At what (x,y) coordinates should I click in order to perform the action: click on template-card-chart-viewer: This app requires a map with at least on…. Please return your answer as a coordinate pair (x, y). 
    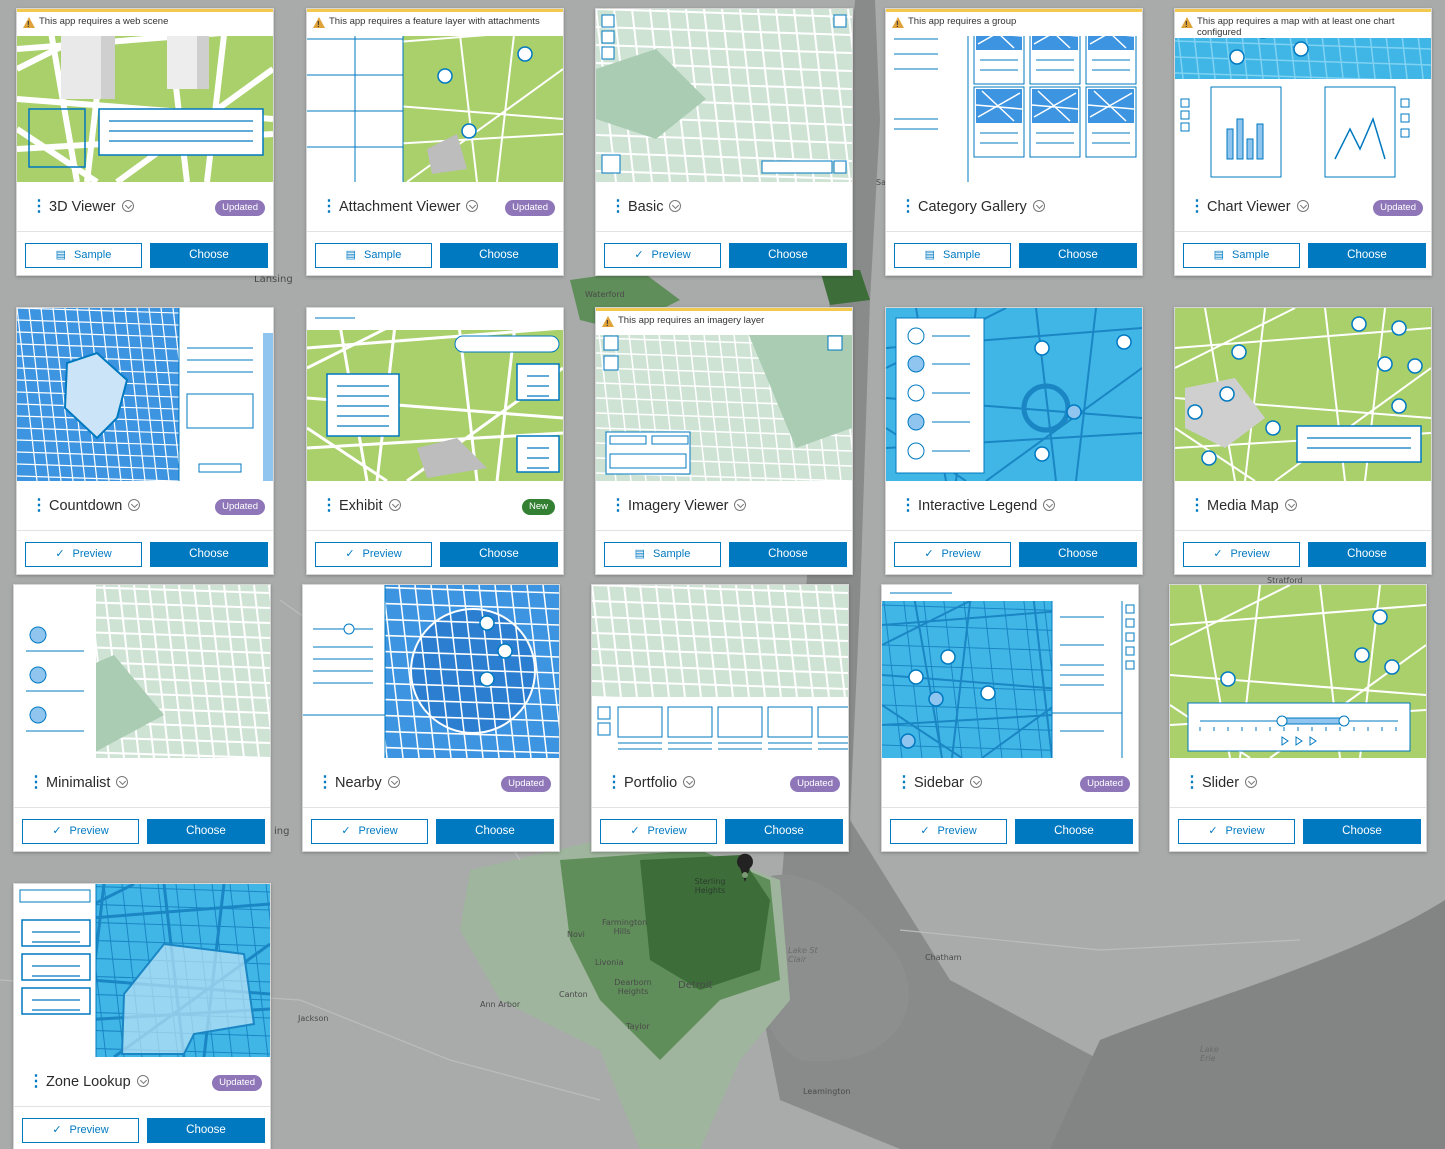
    Looking at the image, I should click on (1303, 142).